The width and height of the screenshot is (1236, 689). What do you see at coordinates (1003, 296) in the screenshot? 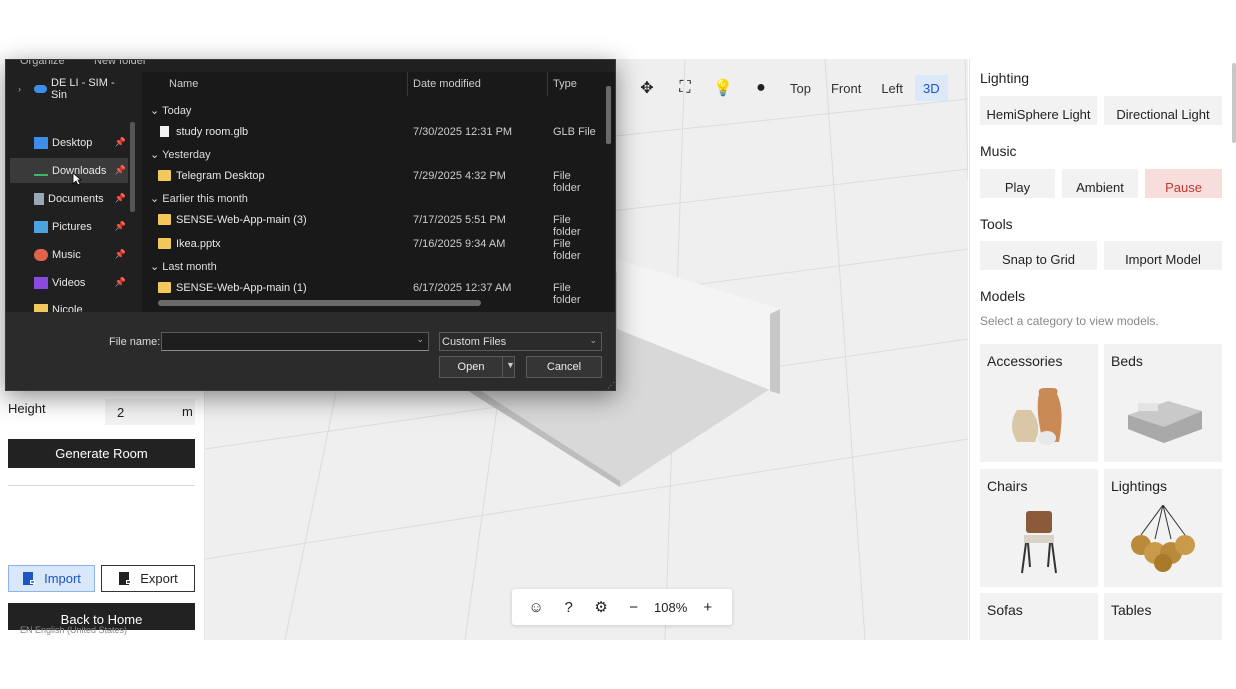
I see `models-title: Models` at bounding box center [1003, 296].